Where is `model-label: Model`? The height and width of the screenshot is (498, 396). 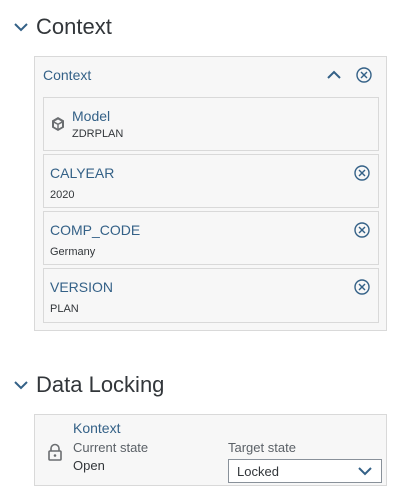 model-label: Model is located at coordinates (91, 116).